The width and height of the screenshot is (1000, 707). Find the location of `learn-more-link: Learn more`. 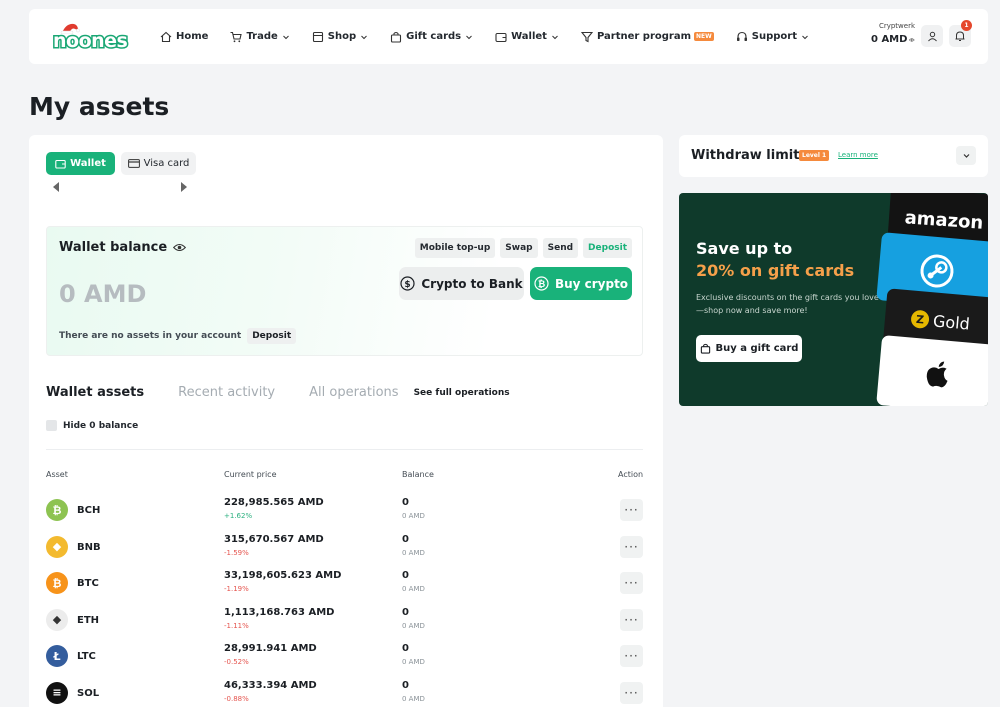

learn-more-link: Learn more is located at coordinates (858, 155).